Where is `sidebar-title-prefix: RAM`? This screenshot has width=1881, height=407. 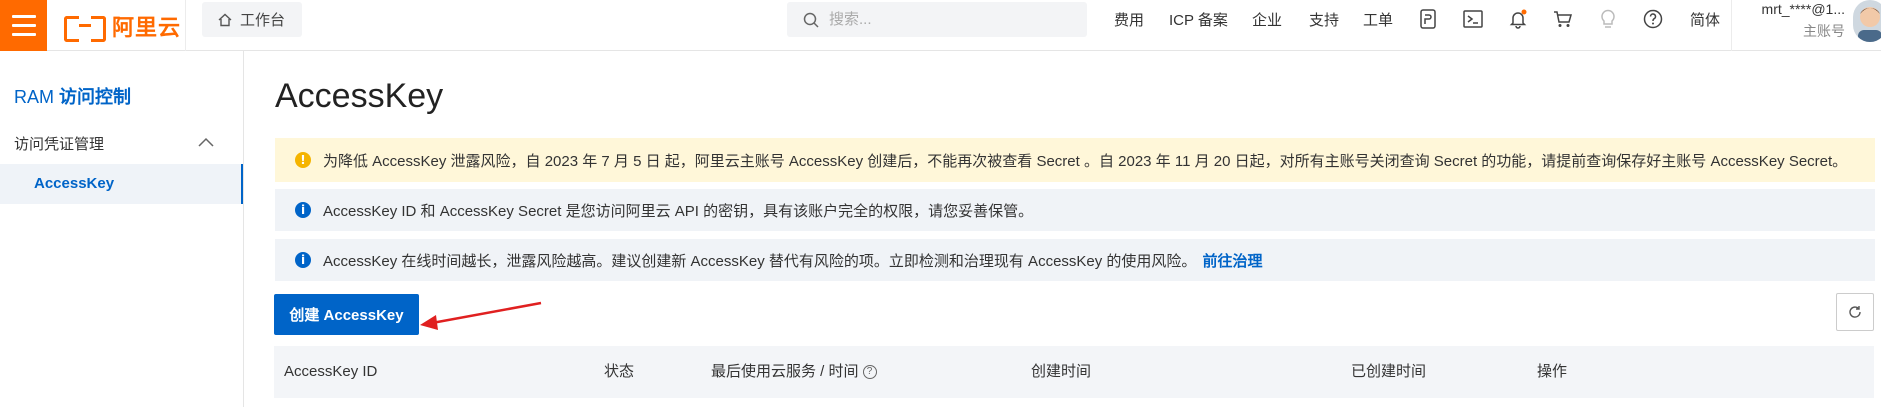
sidebar-title-prefix: RAM is located at coordinates (34, 97).